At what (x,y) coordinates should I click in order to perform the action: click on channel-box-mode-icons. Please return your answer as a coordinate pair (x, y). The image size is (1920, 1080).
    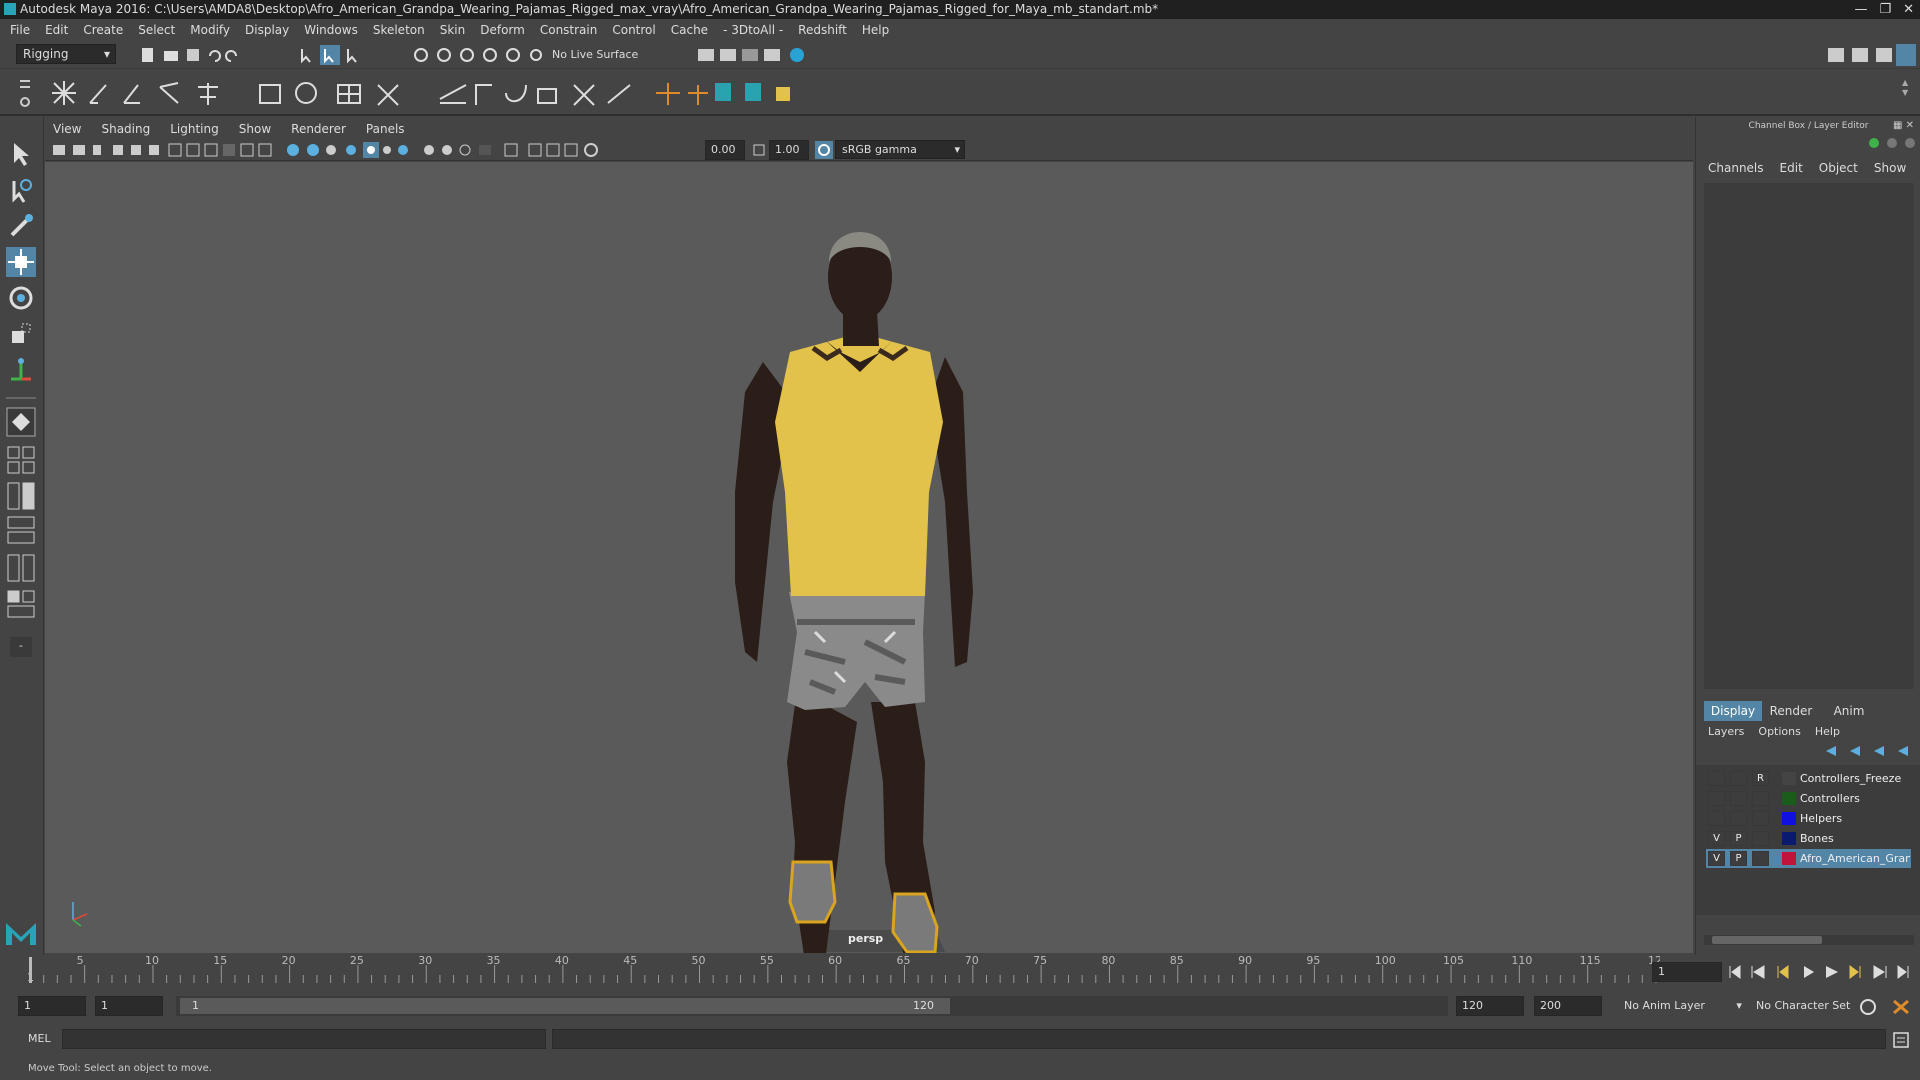
    Looking at the image, I should click on (1891, 143).